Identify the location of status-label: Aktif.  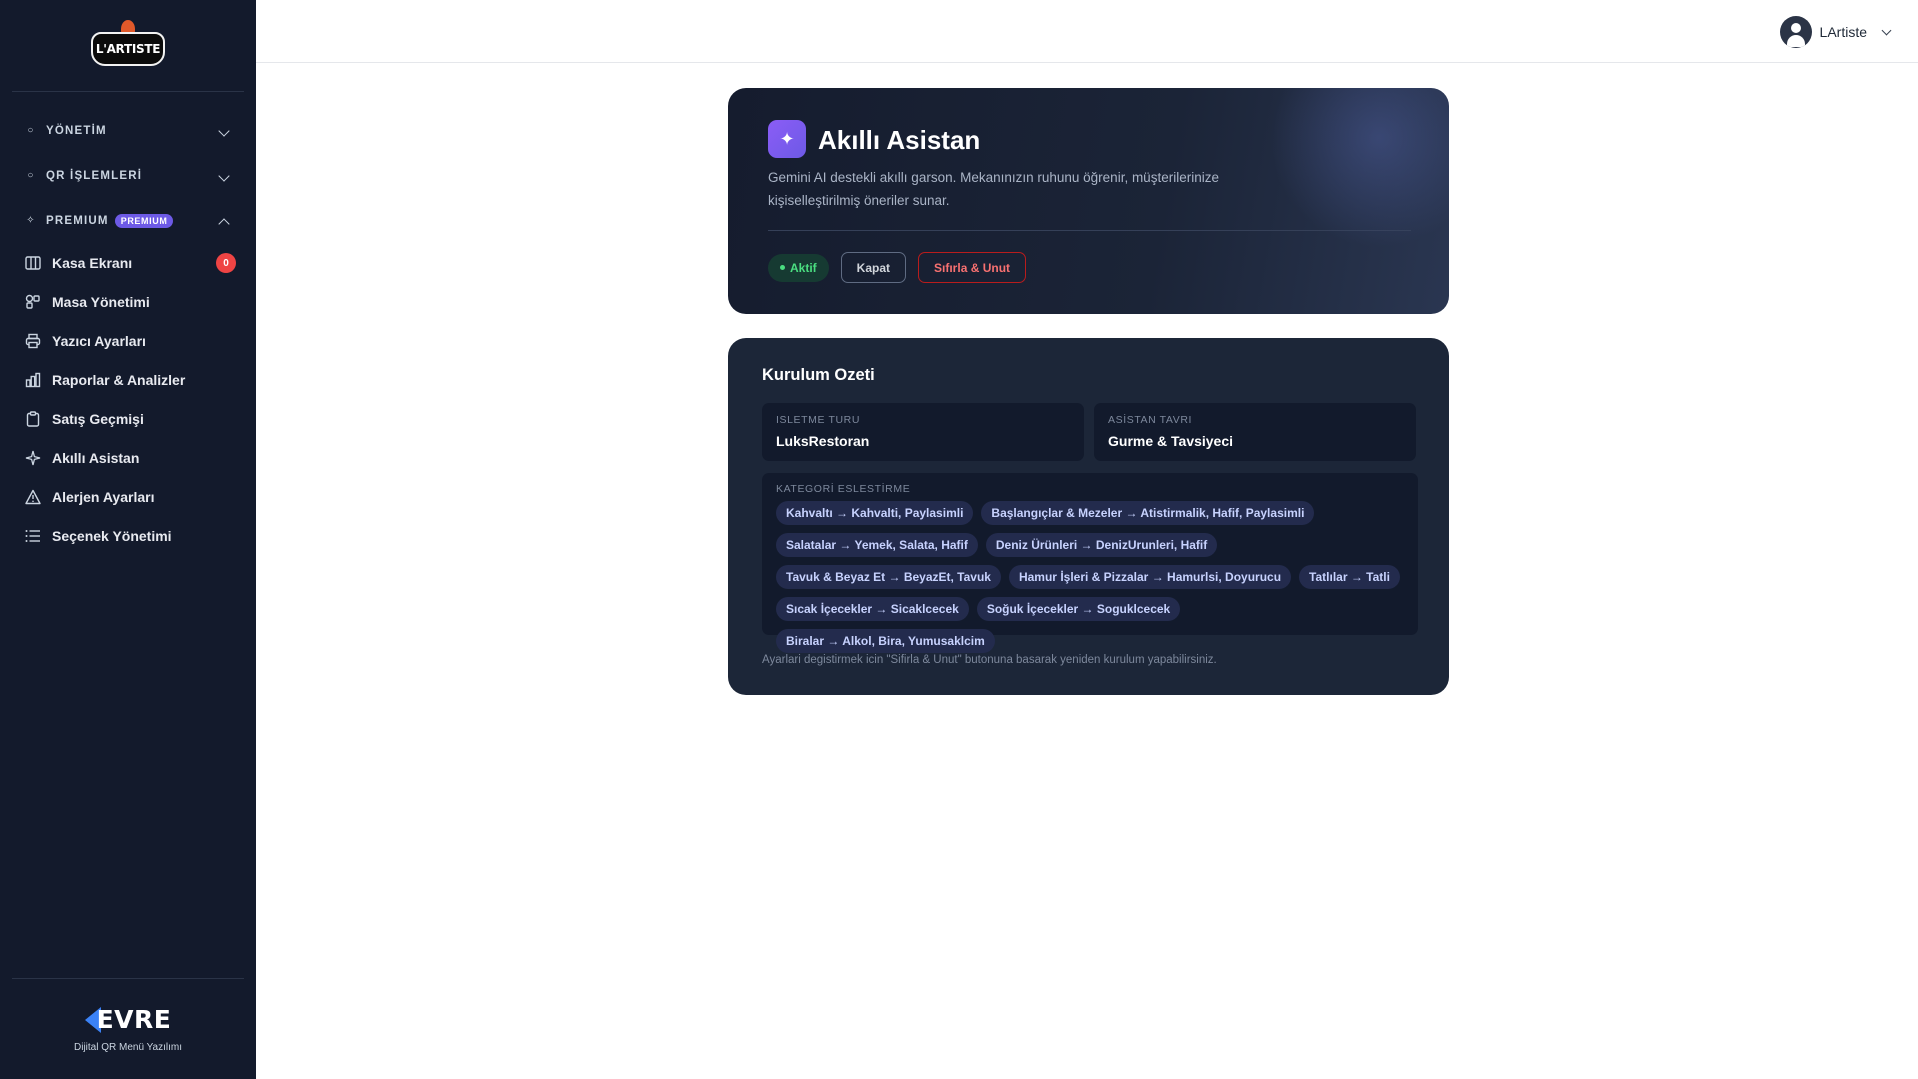
(803, 267).